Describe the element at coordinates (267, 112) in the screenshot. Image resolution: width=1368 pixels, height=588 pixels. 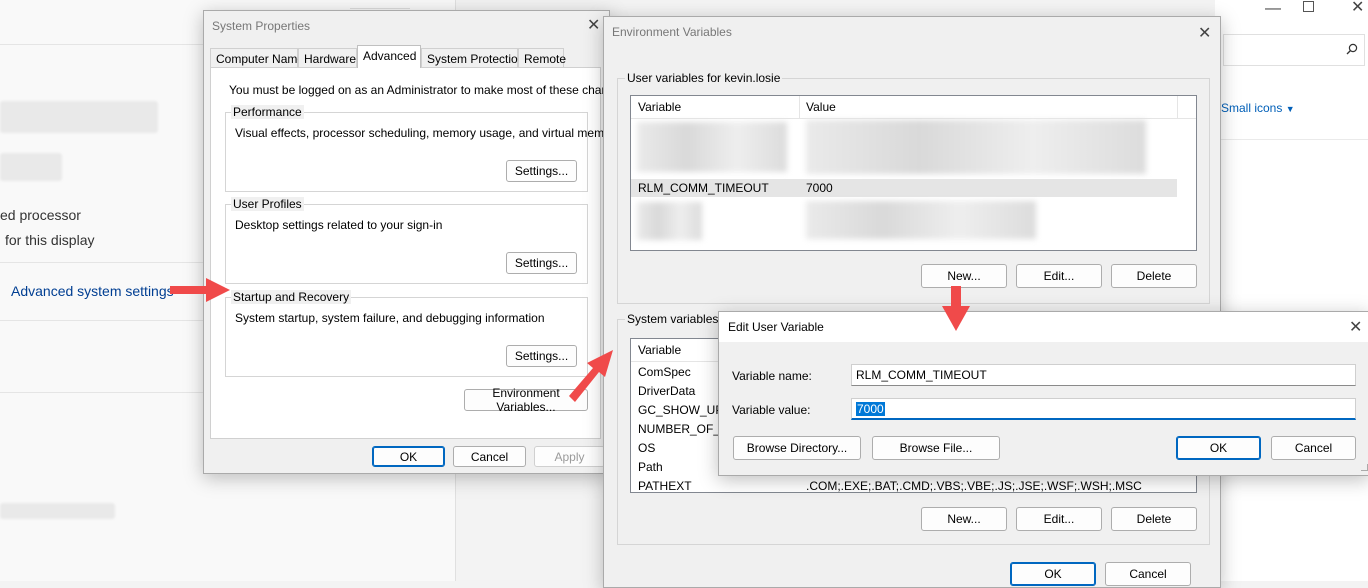
I see `group-label: Performance` at that location.